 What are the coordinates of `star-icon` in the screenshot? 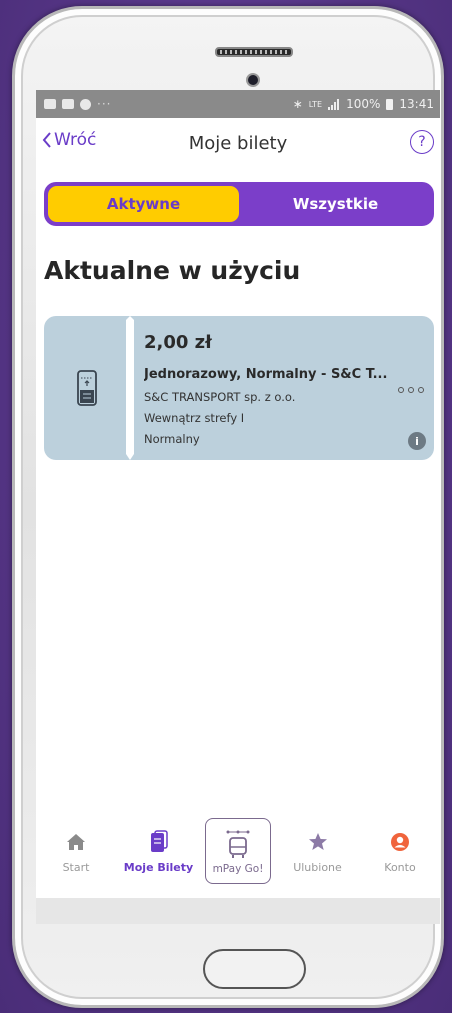 It's located at (317, 841).